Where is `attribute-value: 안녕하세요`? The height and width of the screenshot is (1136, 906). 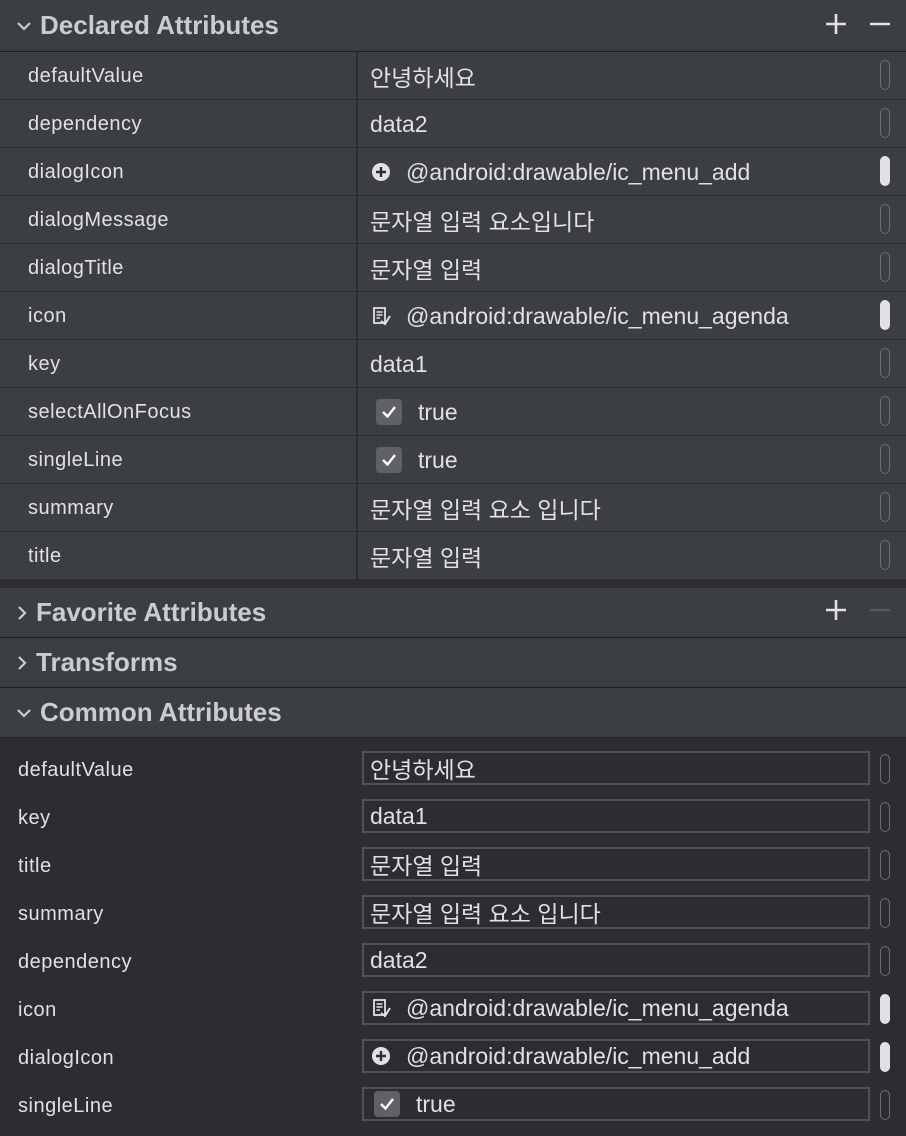
attribute-value: 안녕하세요 is located at coordinates (620, 76).